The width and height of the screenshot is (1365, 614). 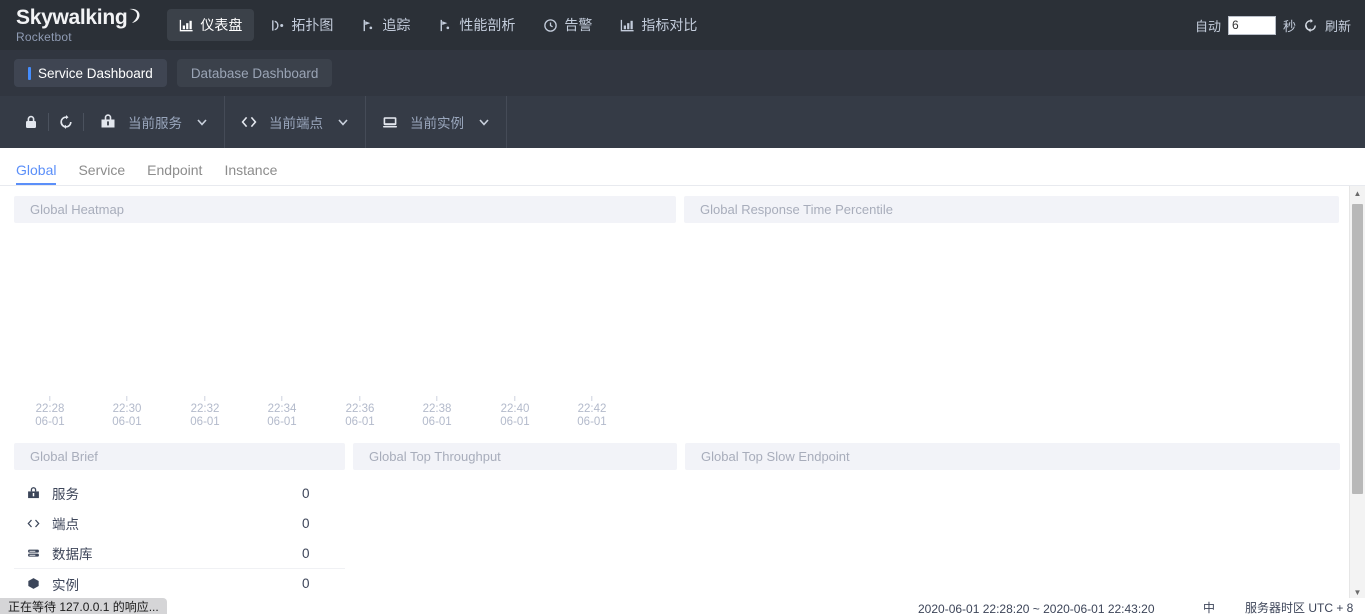 What do you see at coordinates (1299, 606) in the screenshot?
I see `timezone-label: 服务器时区 UTC + 8` at bounding box center [1299, 606].